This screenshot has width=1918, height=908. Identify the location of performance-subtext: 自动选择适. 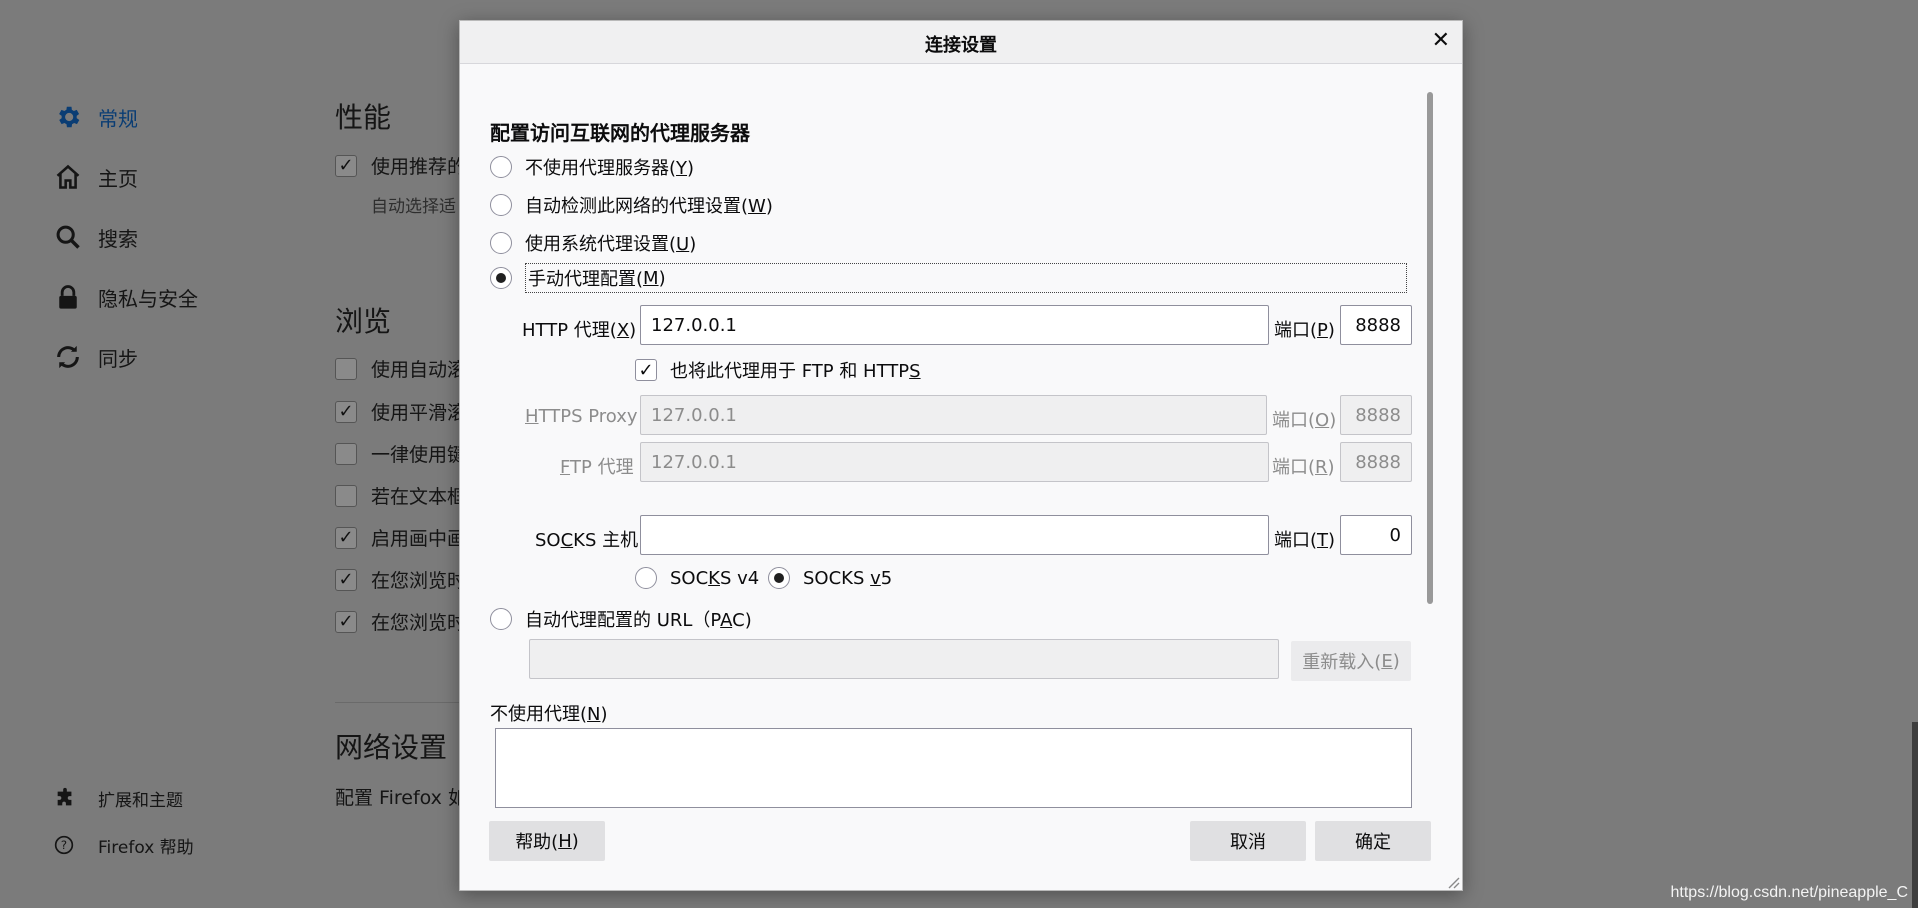
(413, 207).